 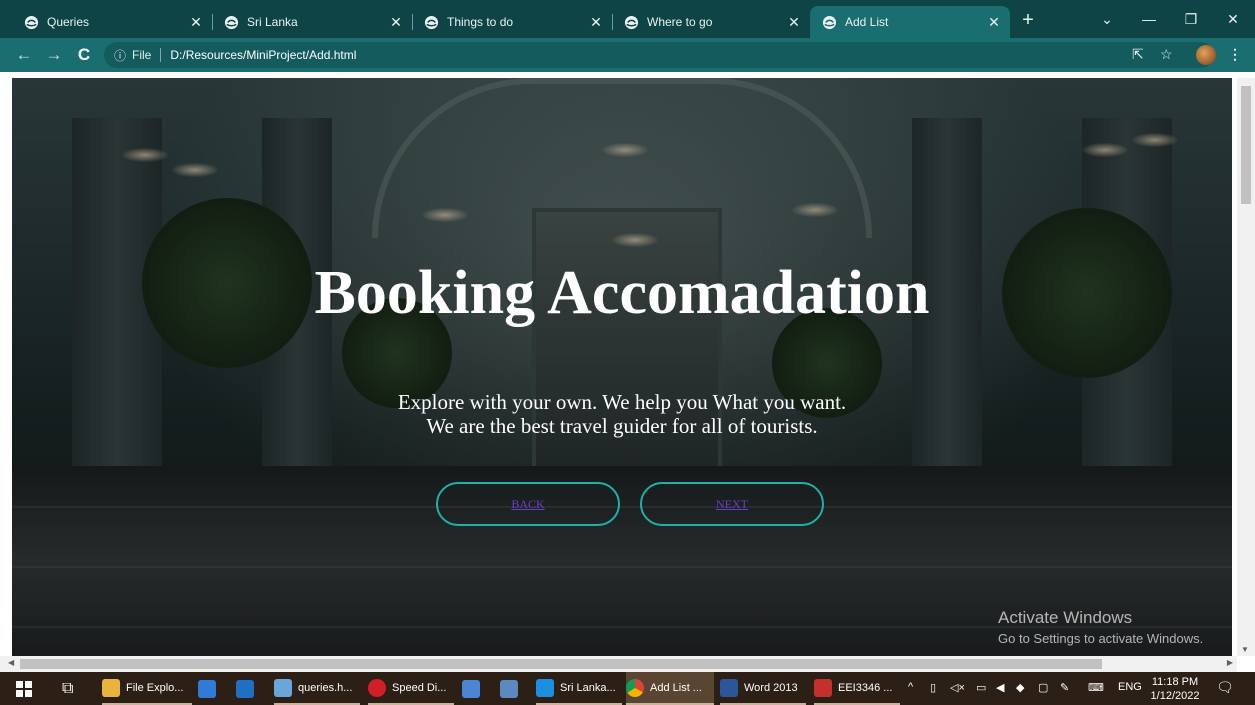 I want to click on forward-arrow-icon: →, so click(x=54, y=55).